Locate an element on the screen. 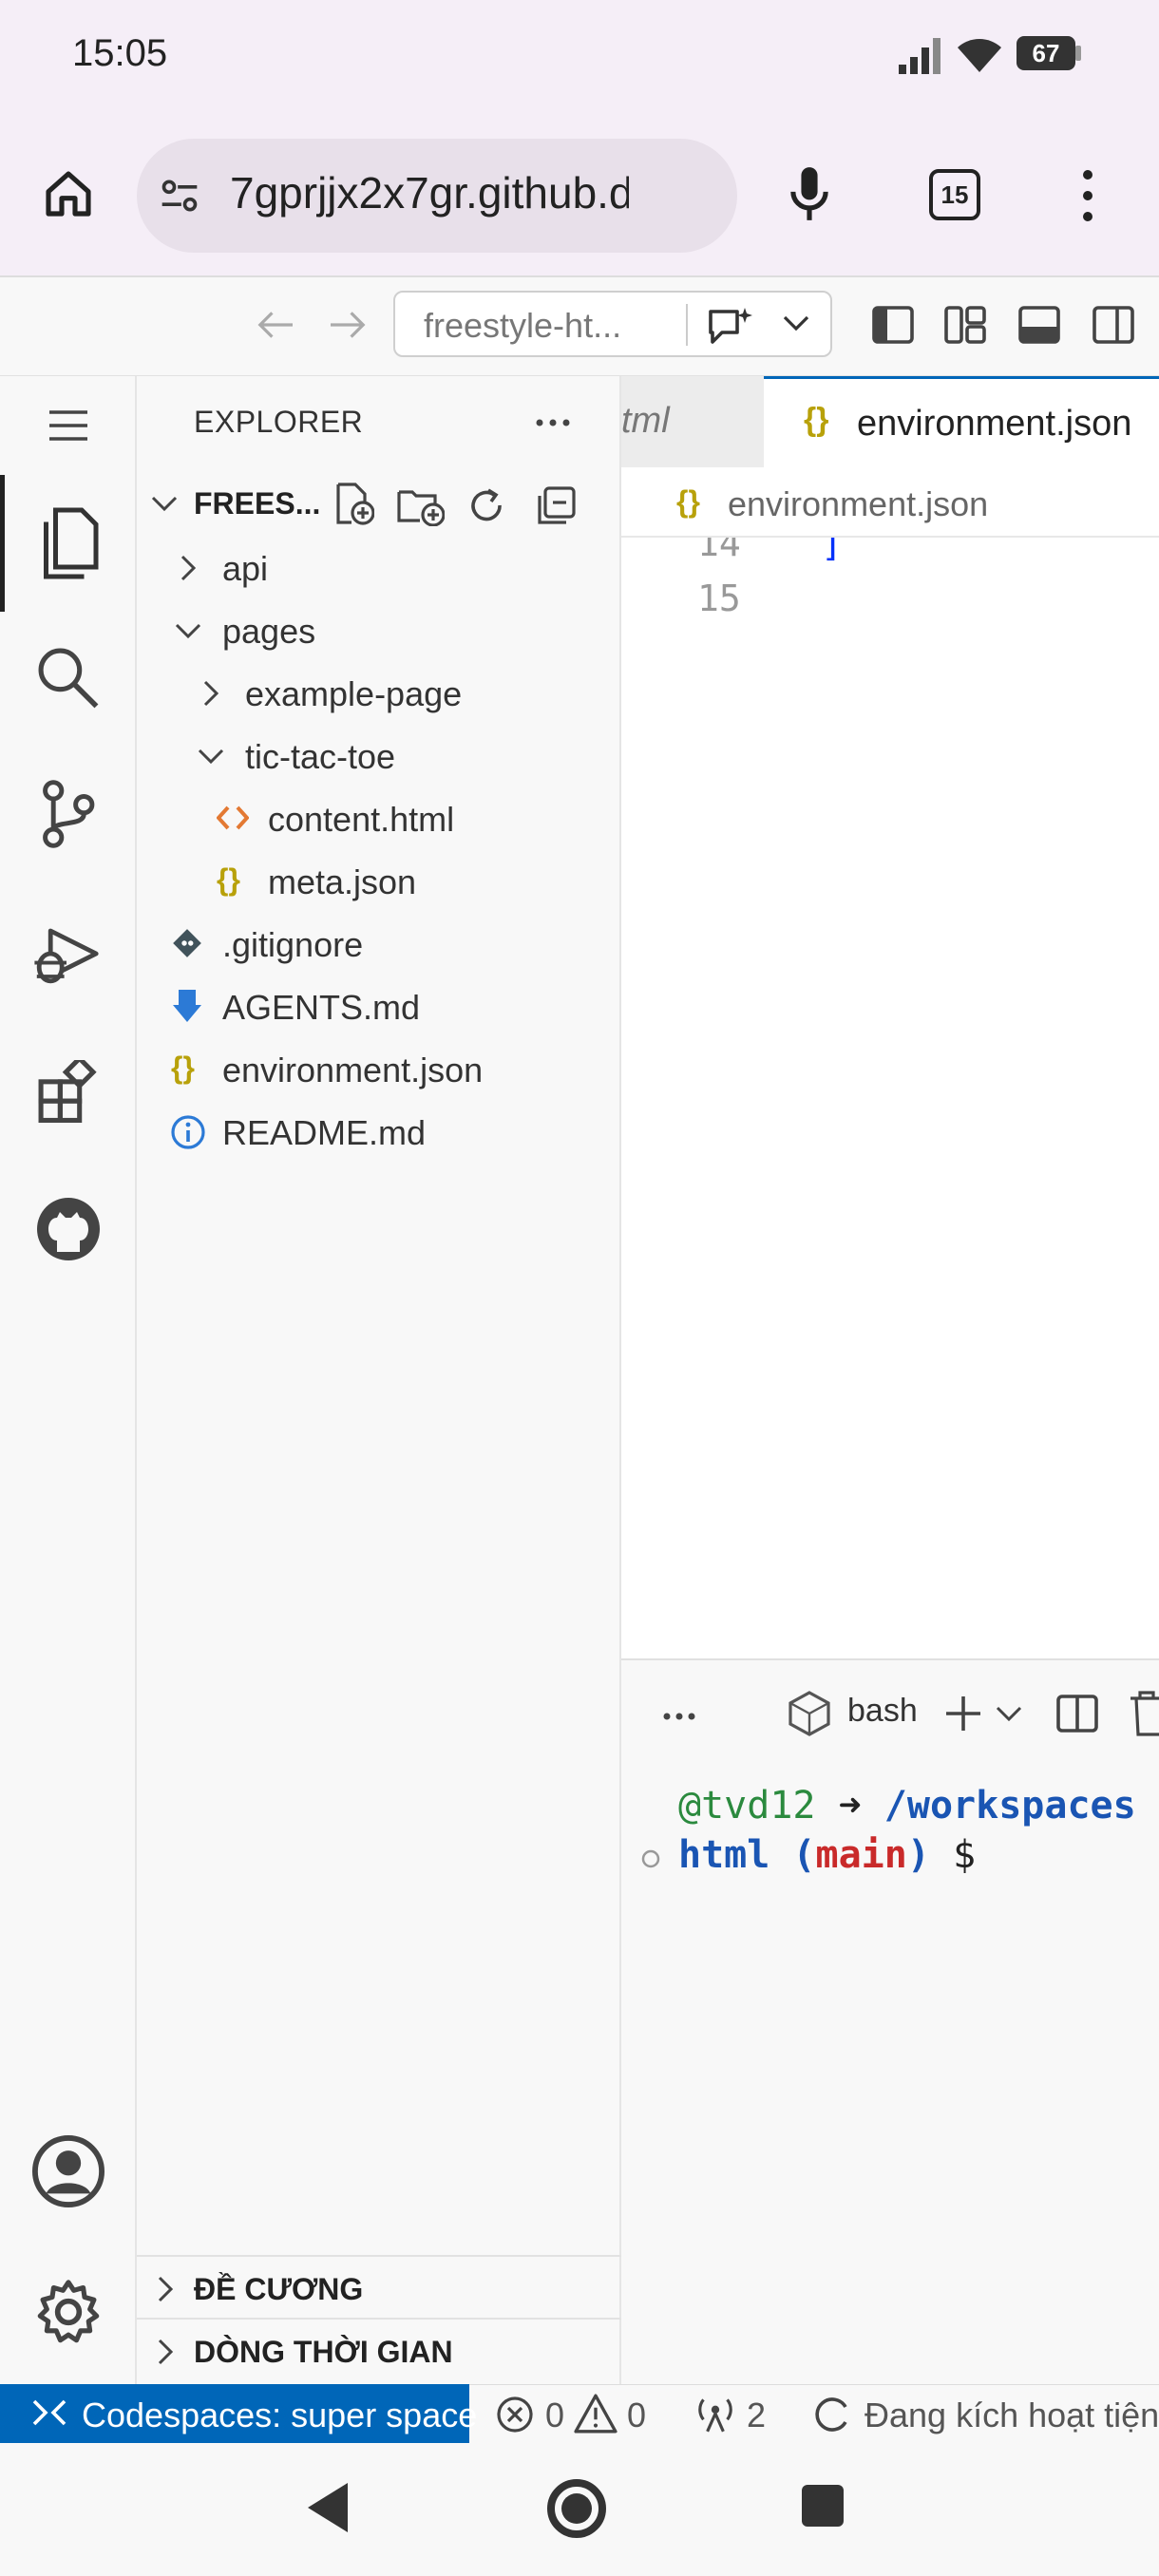  tree-item-environment-json: {} environment.json is located at coordinates (379, 1068).